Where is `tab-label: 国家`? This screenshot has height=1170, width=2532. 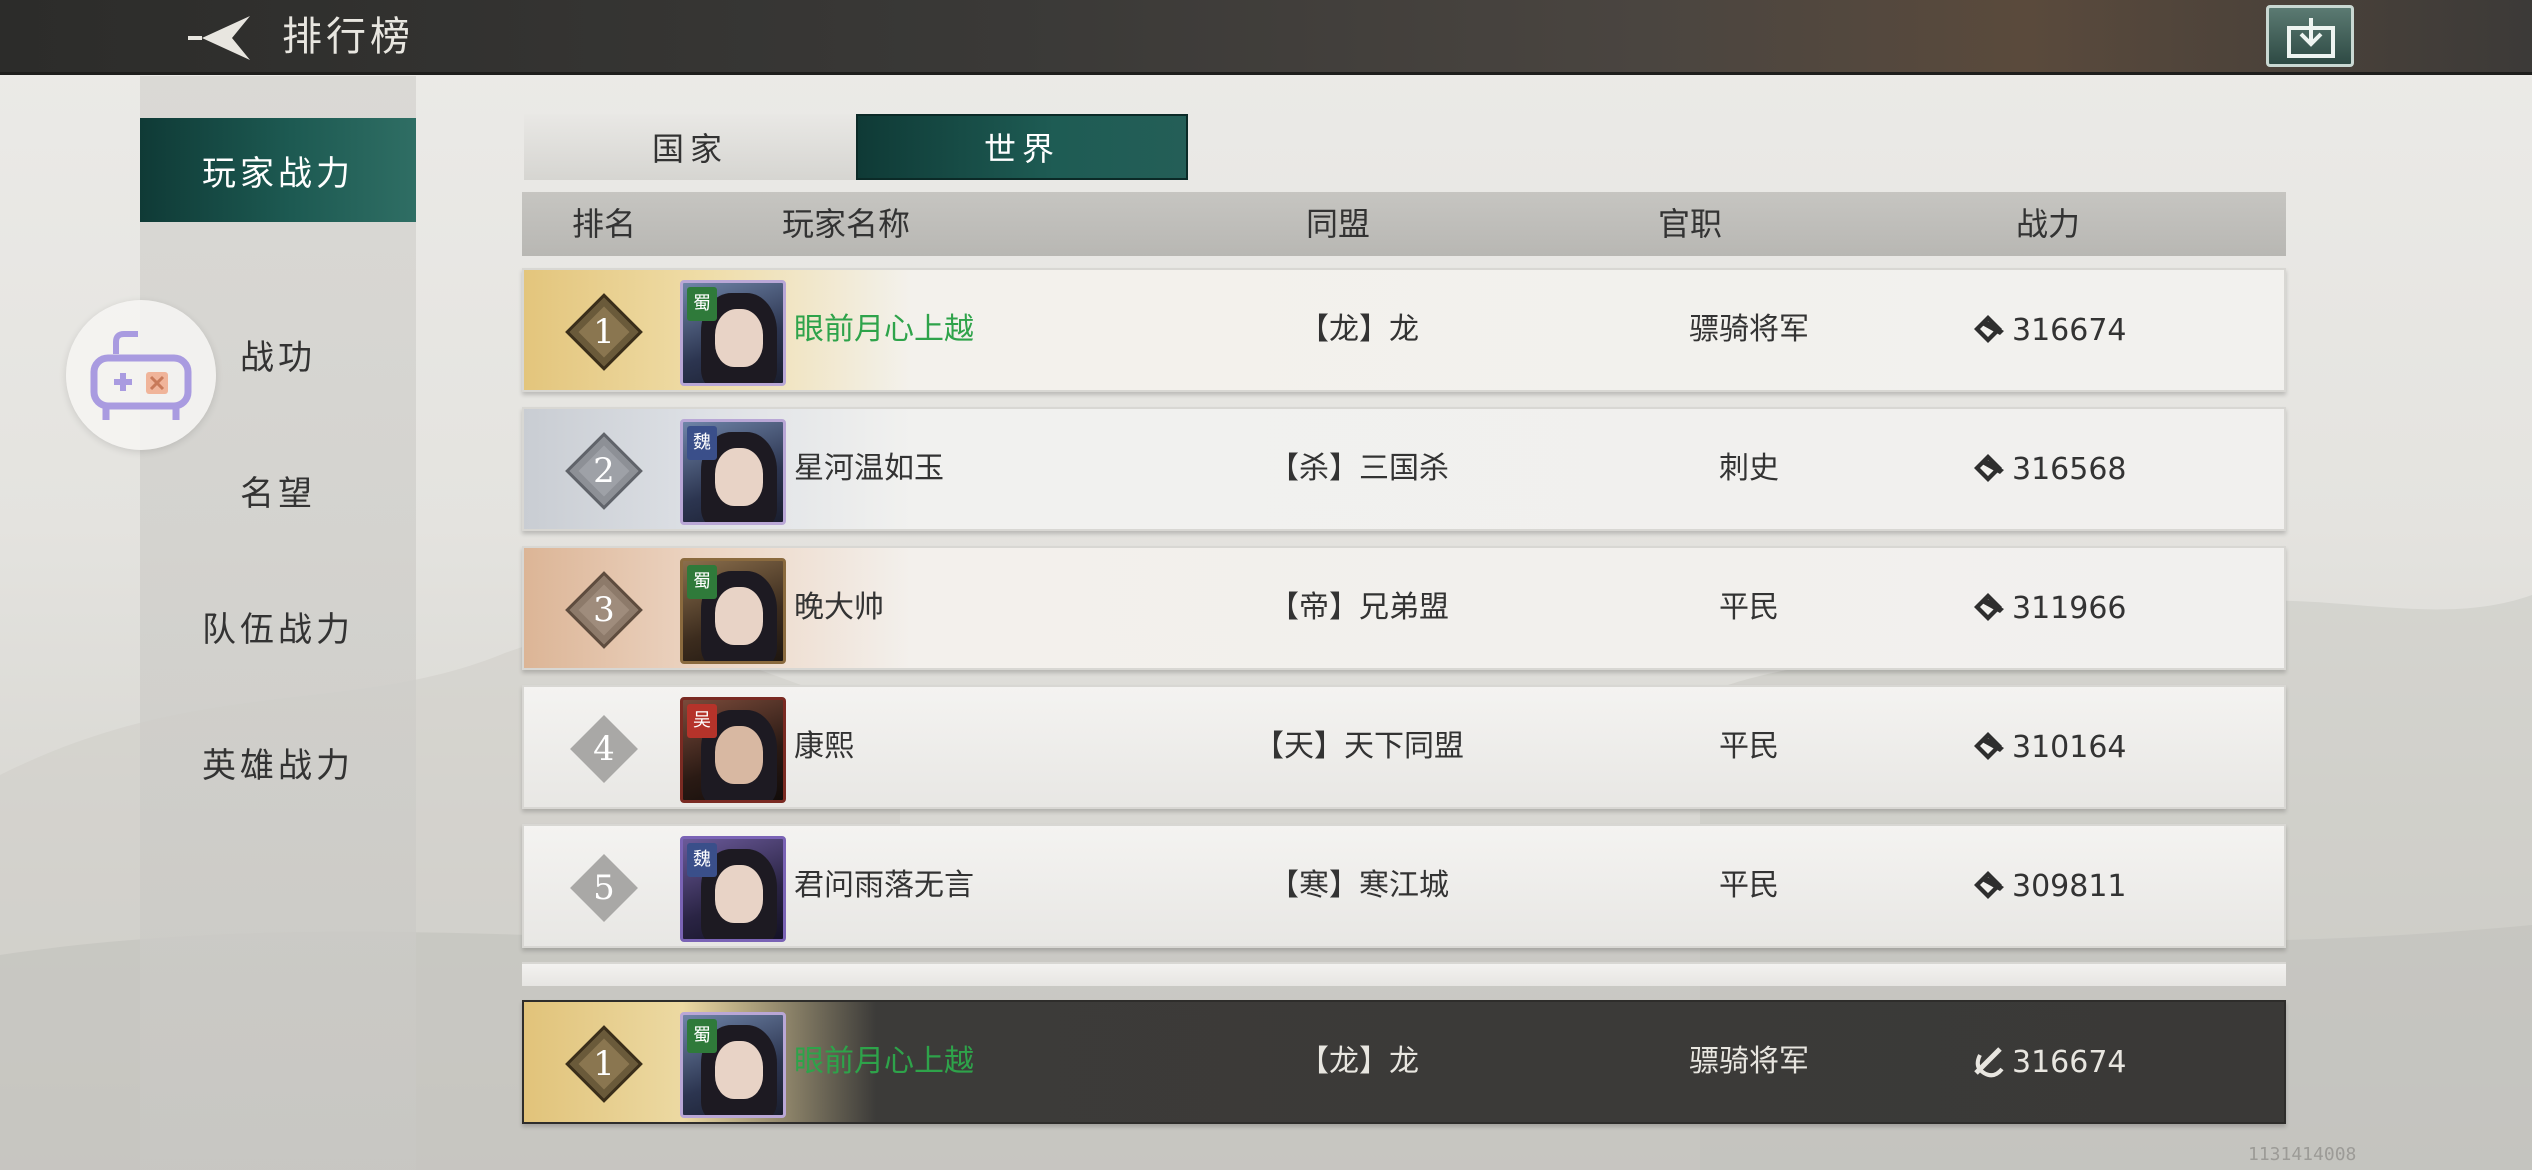
tab-label: 国家 is located at coordinates (689, 149).